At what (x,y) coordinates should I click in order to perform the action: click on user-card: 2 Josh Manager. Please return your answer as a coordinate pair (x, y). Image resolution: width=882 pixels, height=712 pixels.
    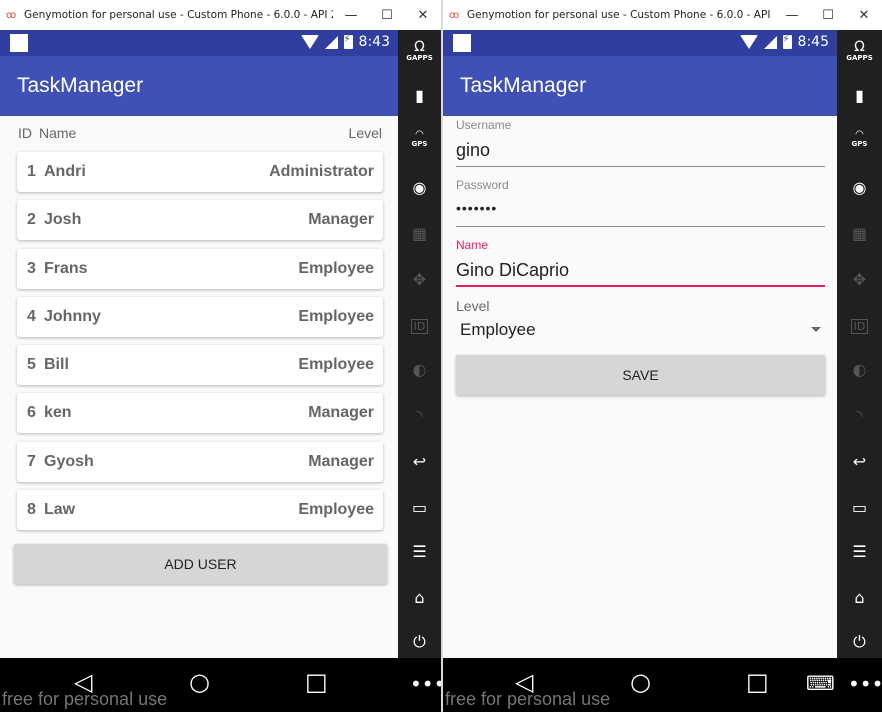
    Looking at the image, I should click on (200, 220).